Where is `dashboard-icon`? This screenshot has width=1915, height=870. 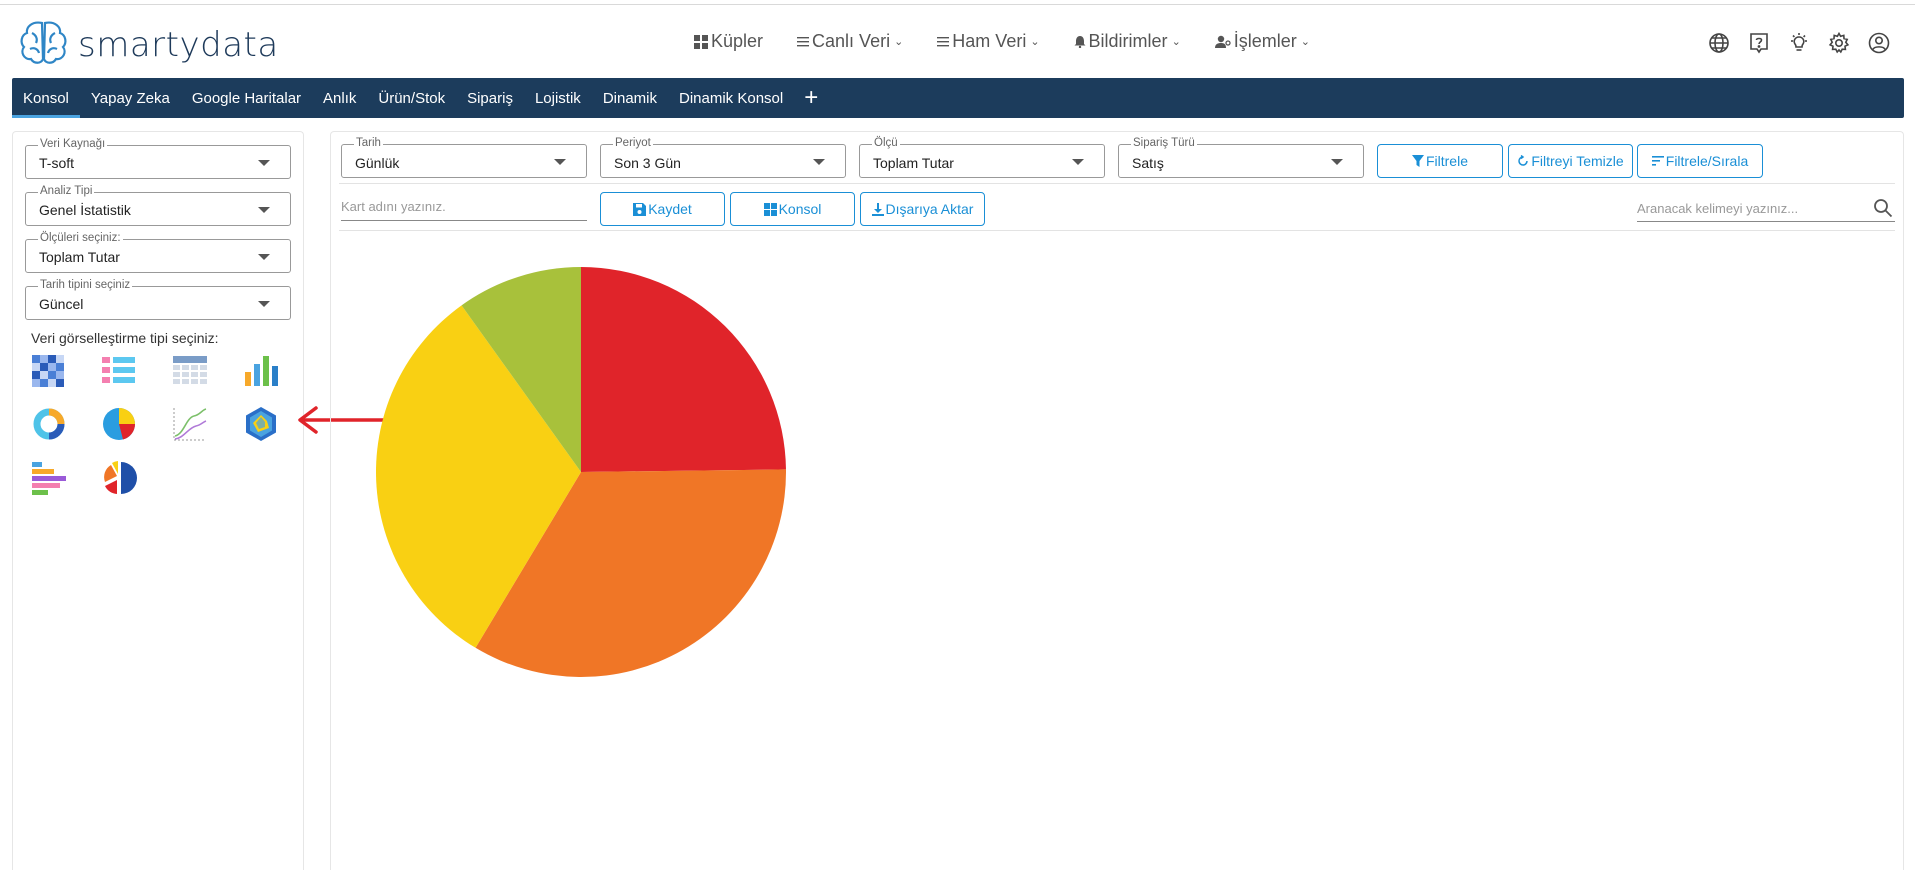
dashboard-icon is located at coordinates (770, 209).